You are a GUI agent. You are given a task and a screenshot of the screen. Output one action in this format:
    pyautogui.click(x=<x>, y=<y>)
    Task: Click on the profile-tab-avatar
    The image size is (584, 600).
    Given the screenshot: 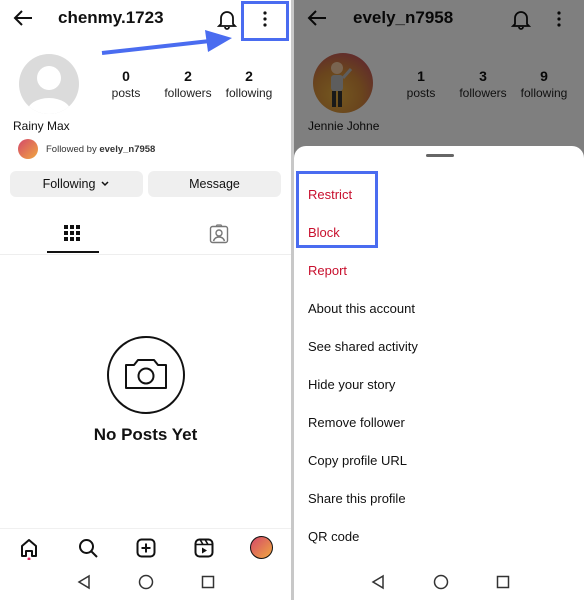 What is the action you would take?
    pyautogui.click(x=261, y=547)
    